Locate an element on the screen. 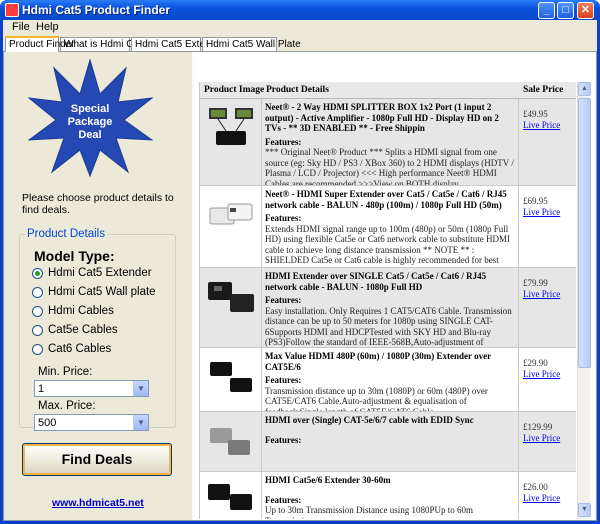 This screenshot has width=600, height=524. menu-bar: File Help is located at coordinates (300, 27).